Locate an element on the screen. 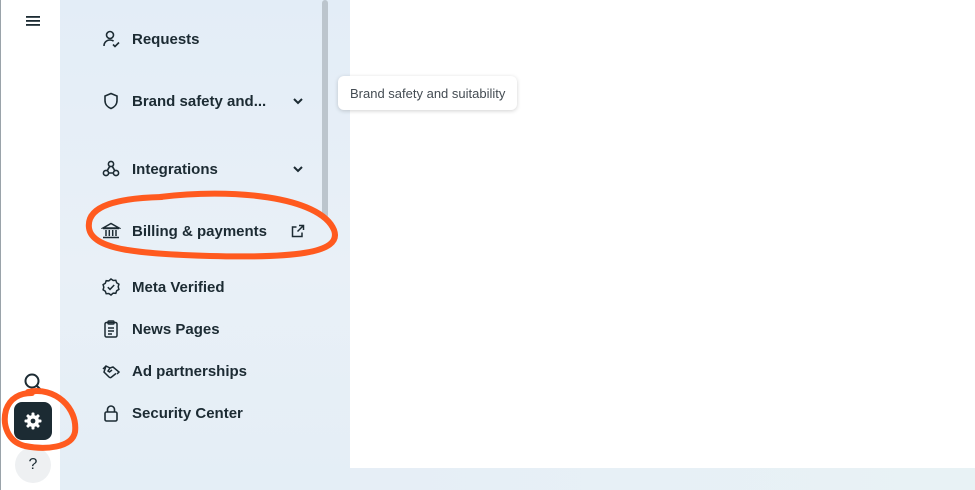 This screenshot has width=975, height=490. nav-item-meta-verified: Meta Verified is located at coordinates (205, 287).